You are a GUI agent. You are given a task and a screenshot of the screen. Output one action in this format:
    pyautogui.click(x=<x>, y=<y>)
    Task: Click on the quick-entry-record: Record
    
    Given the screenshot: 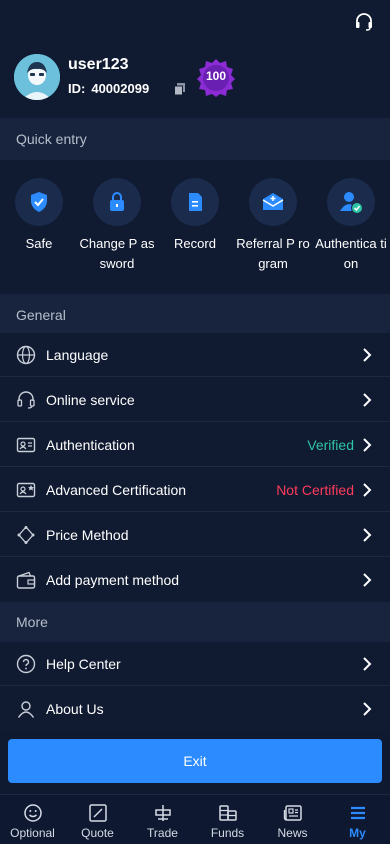 What is the action you would take?
    pyautogui.click(x=195, y=216)
    